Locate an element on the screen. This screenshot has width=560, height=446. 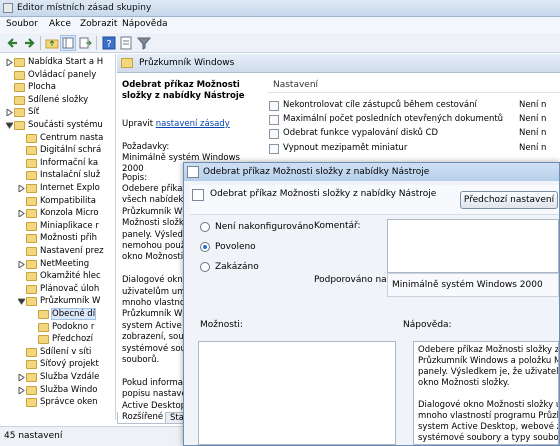
comment-field is located at coordinates (473, 246).